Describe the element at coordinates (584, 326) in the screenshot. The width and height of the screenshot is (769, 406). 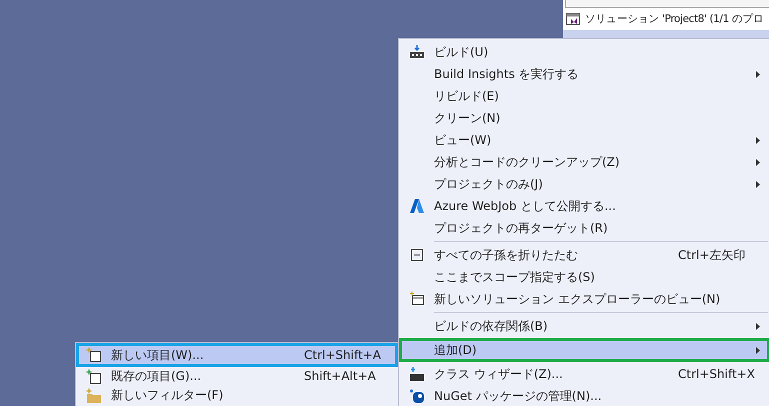
I see `menu-item: ビルドの依存関係(B)` at that location.